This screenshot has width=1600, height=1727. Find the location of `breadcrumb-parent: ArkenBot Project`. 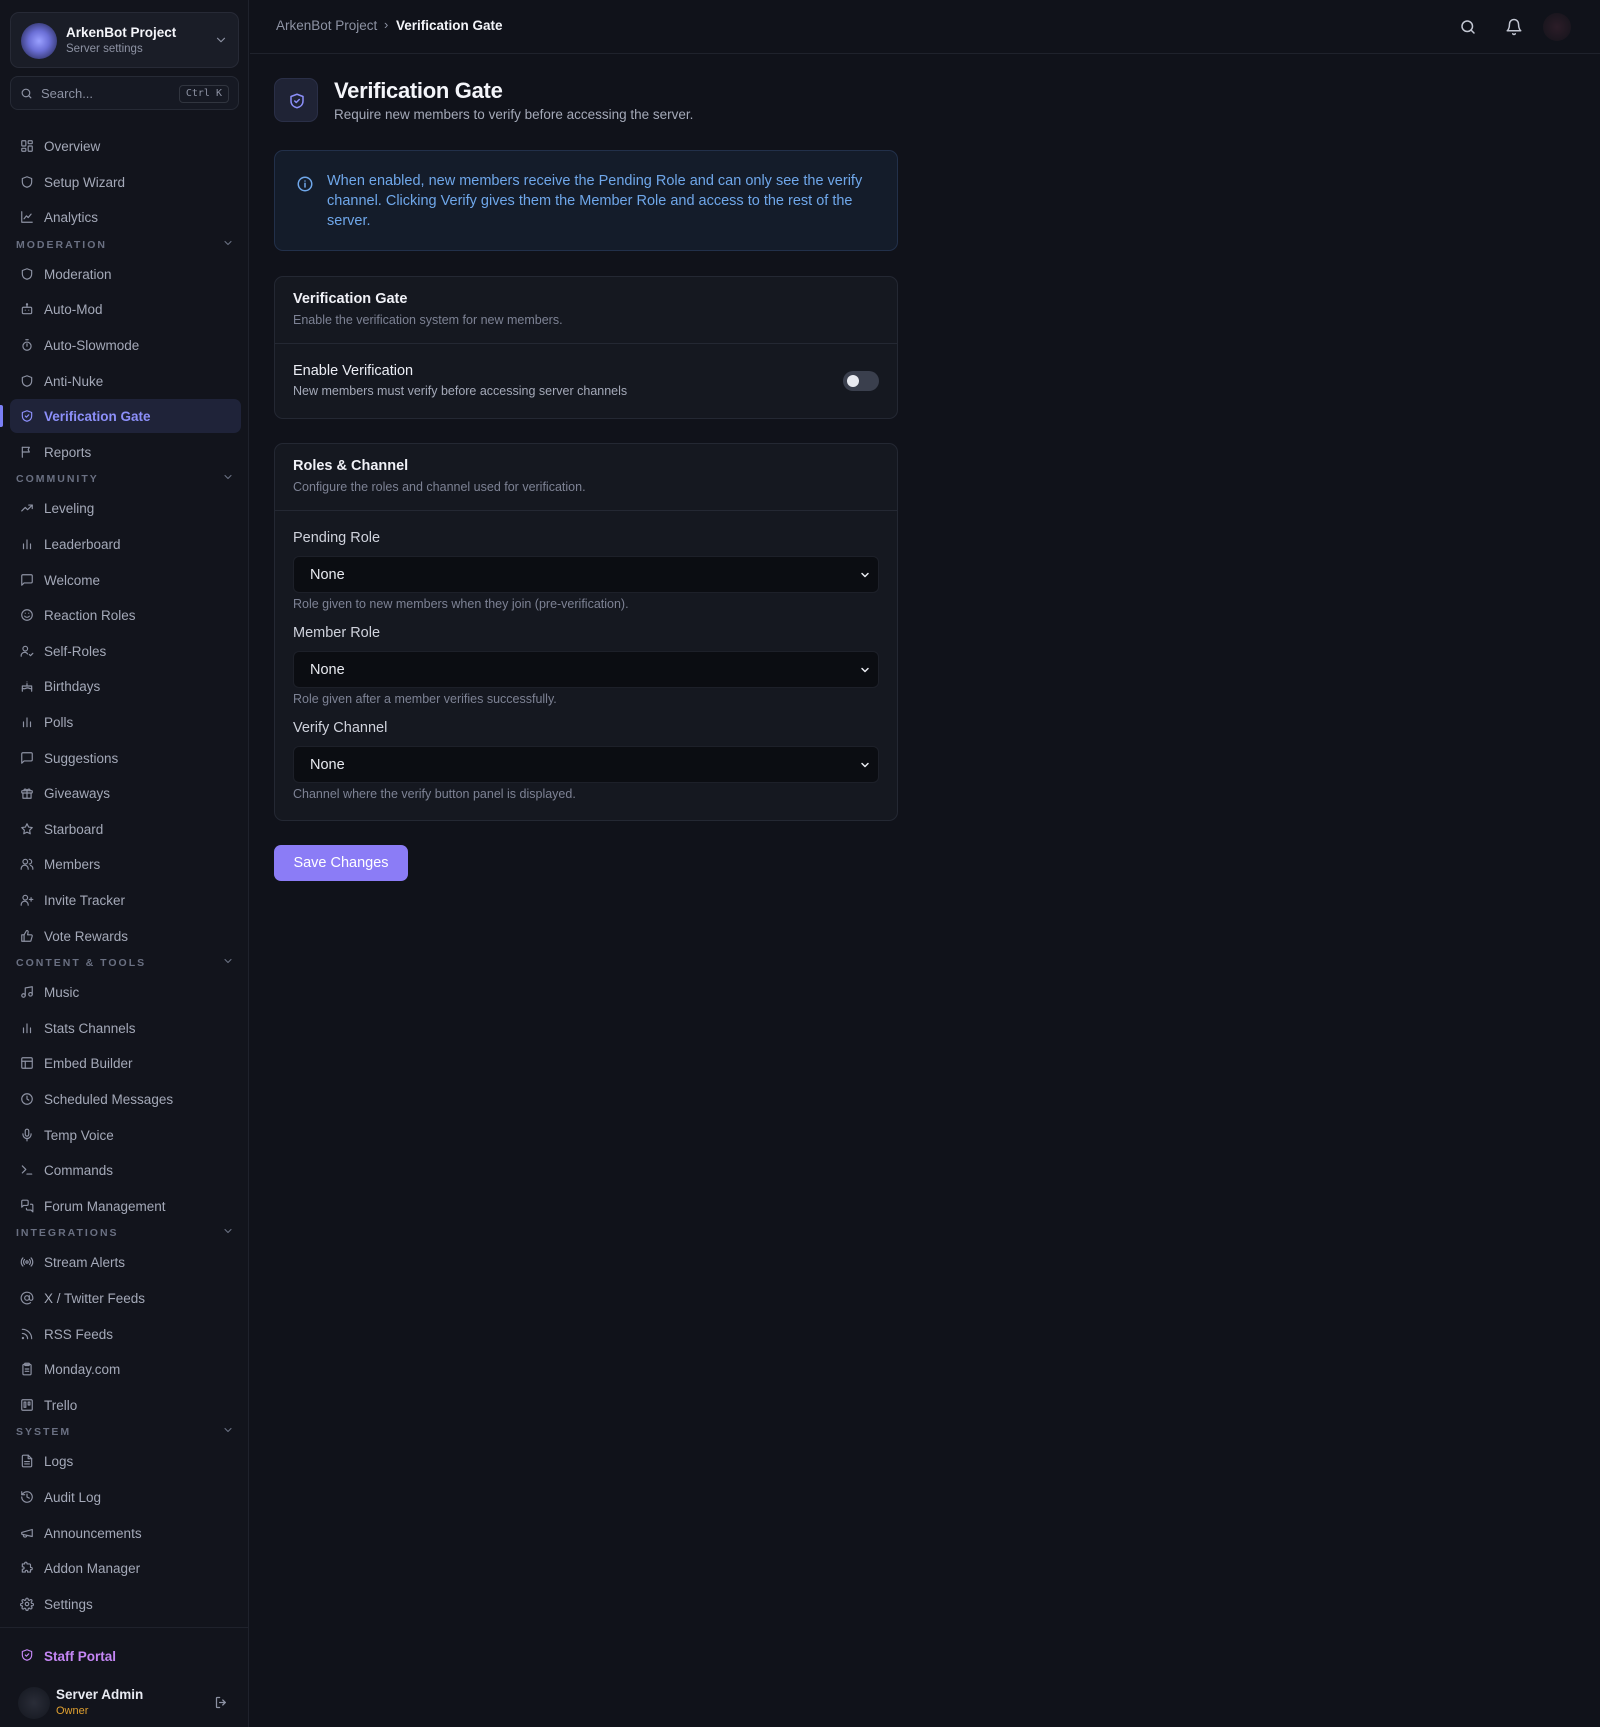

breadcrumb-parent: ArkenBot Project is located at coordinates (326, 25).